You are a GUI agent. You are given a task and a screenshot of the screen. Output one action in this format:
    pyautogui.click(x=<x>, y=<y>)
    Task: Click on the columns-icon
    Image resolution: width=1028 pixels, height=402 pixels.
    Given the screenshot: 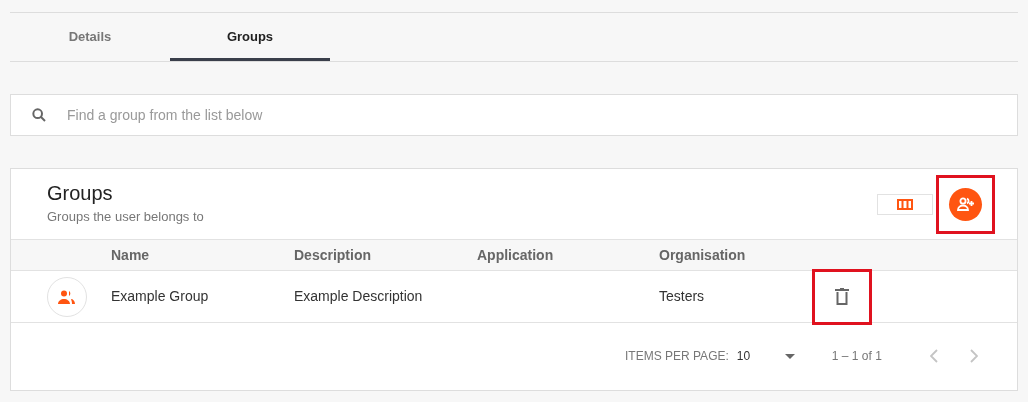 What is the action you would take?
    pyautogui.click(x=905, y=204)
    